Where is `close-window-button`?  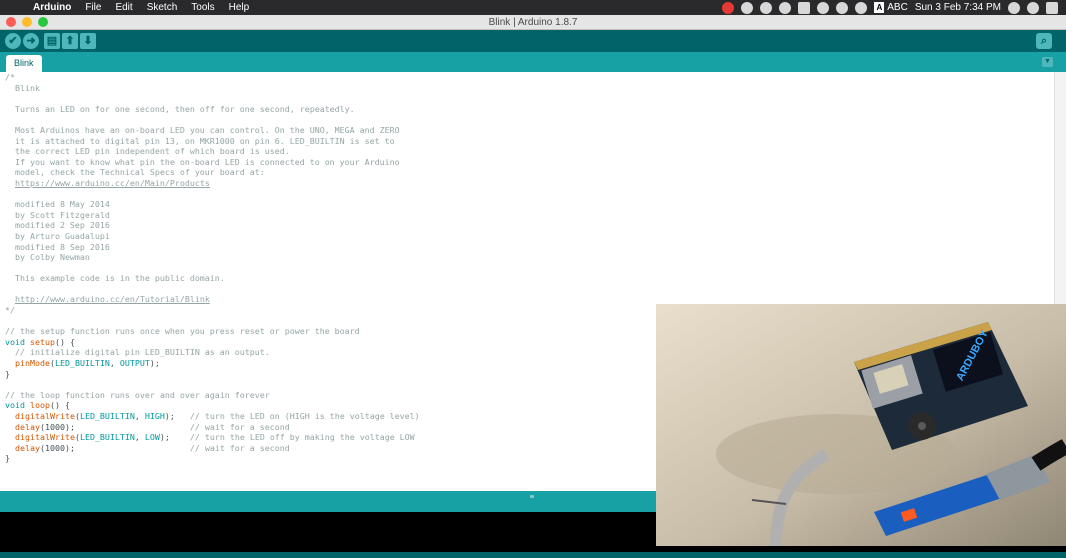
close-window-button is located at coordinates (11, 22).